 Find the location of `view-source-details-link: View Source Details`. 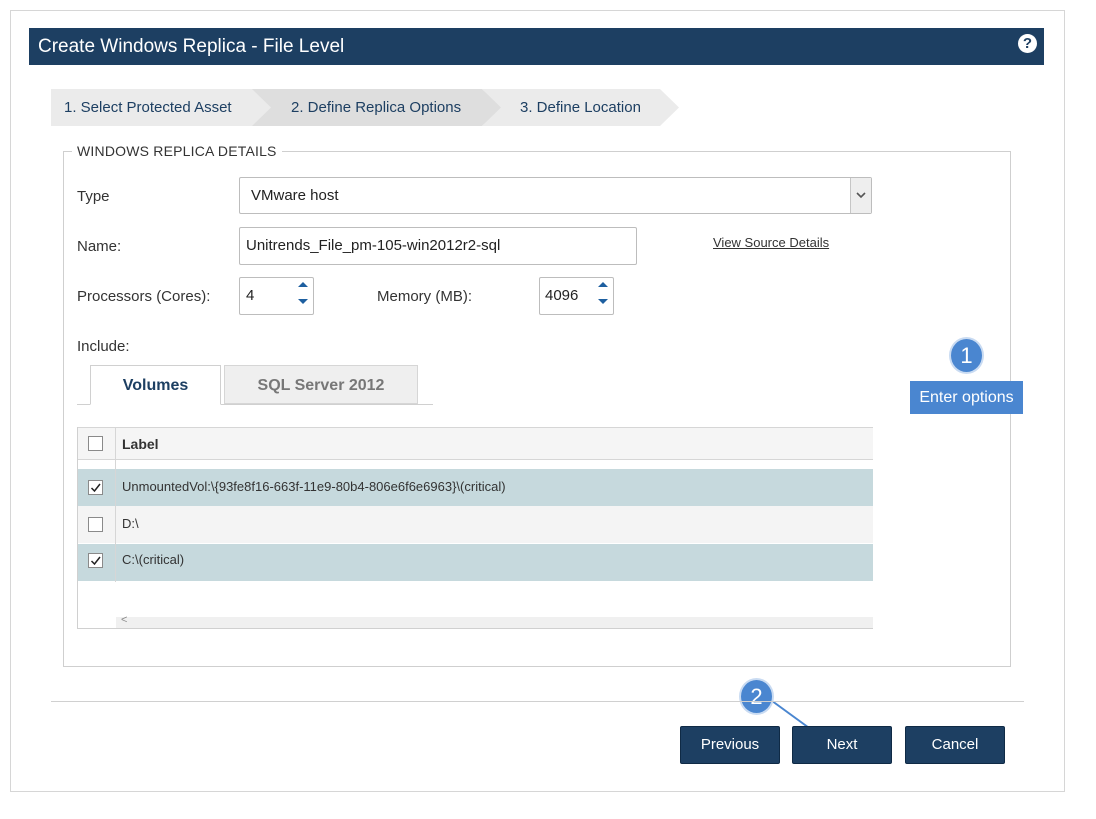

view-source-details-link: View Source Details is located at coordinates (771, 242).